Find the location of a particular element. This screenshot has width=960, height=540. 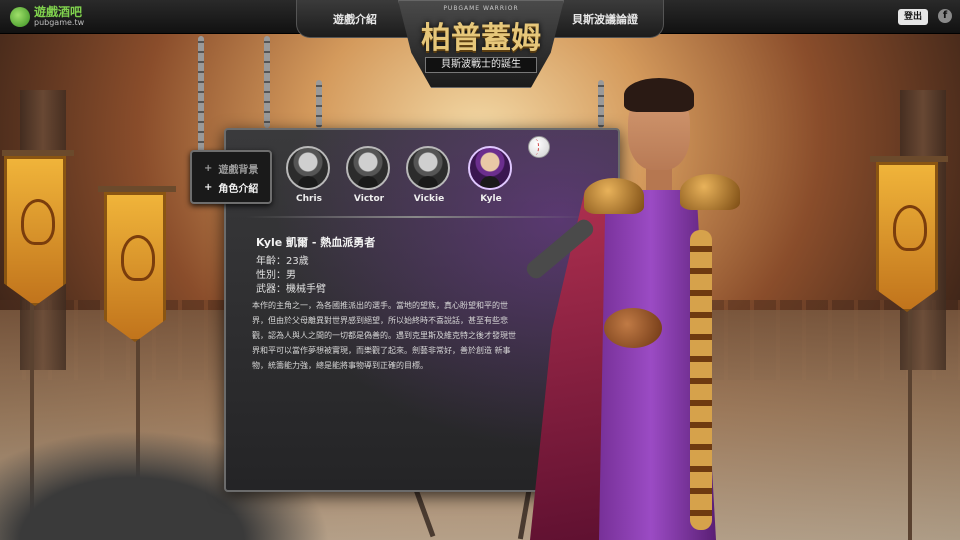

banner-flag-right is located at coordinates (907, 237).